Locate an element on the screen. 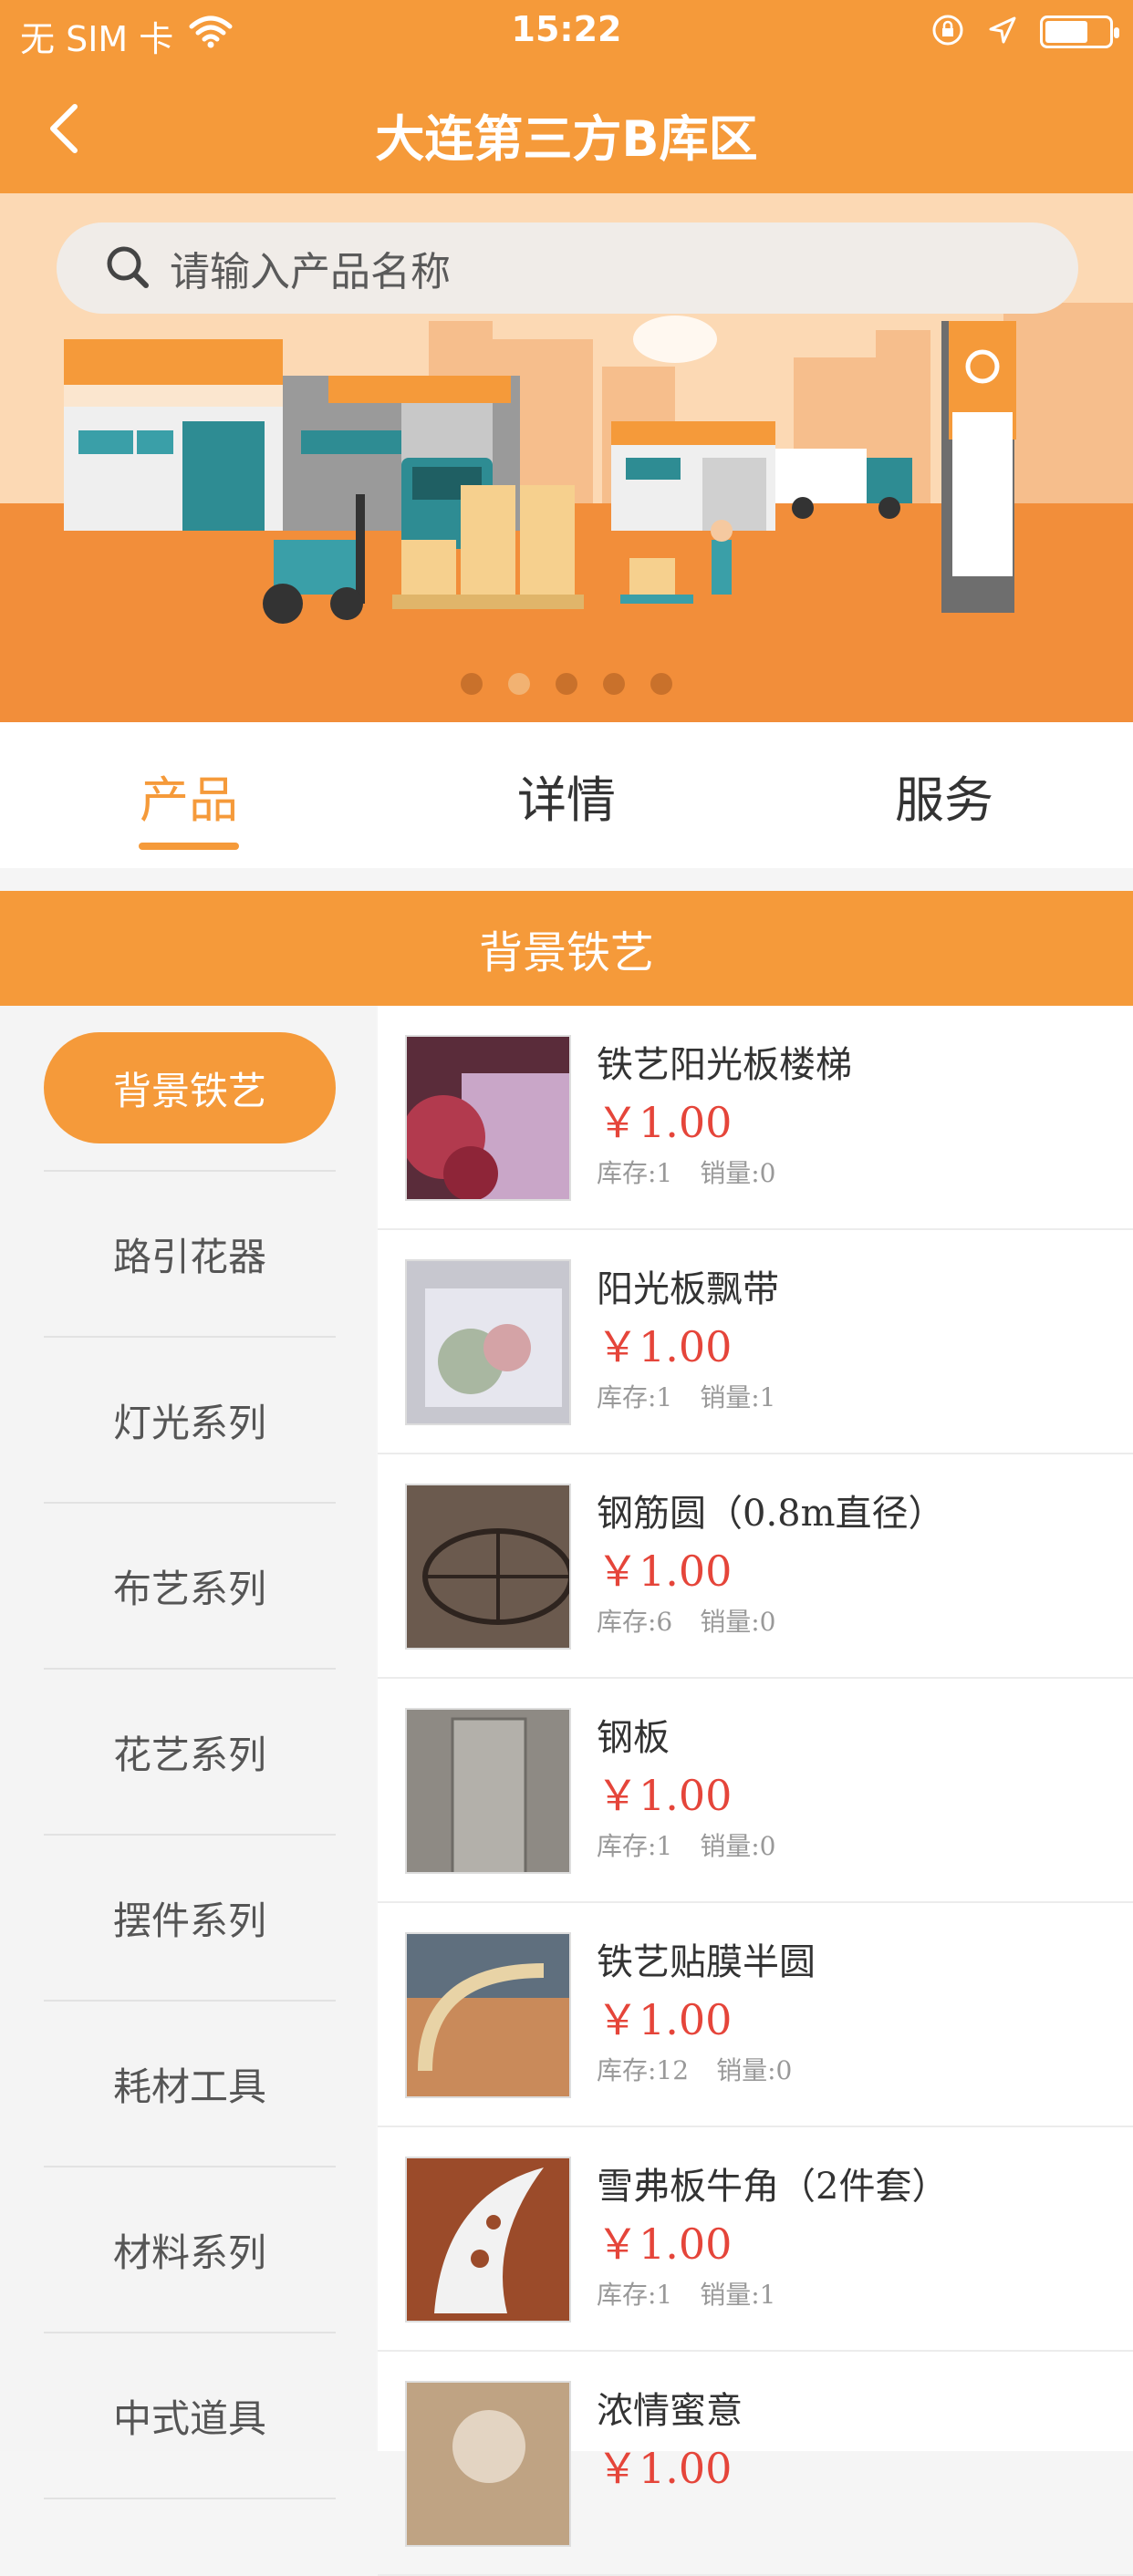  search-input: 请输入产品名称 is located at coordinates (311, 268).